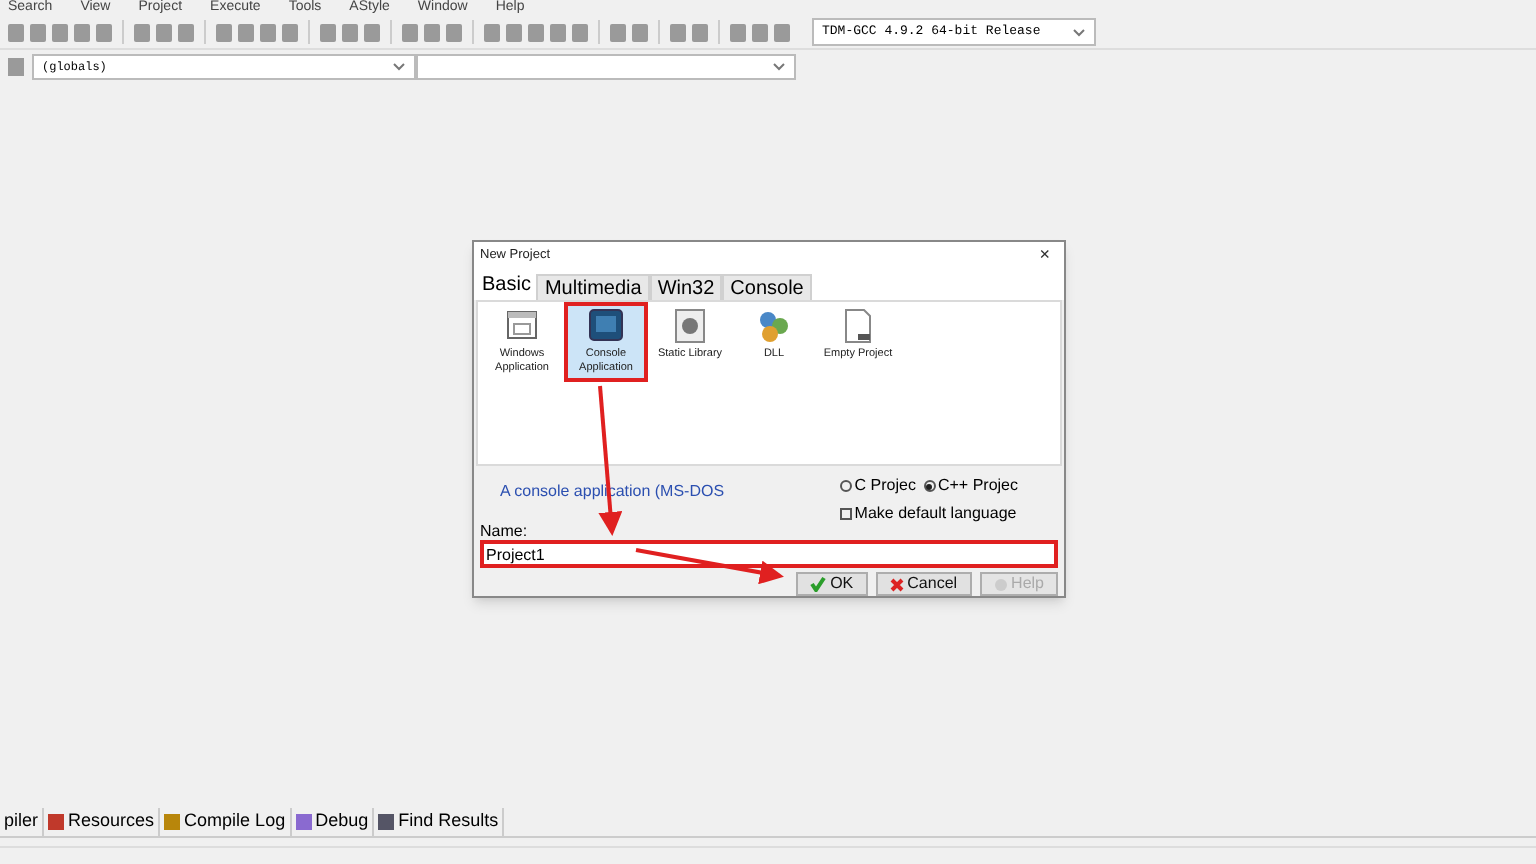 This screenshot has height=864, width=1536. Describe the element at coordinates (769, 554) in the screenshot. I see `name-input: Project1` at that location.